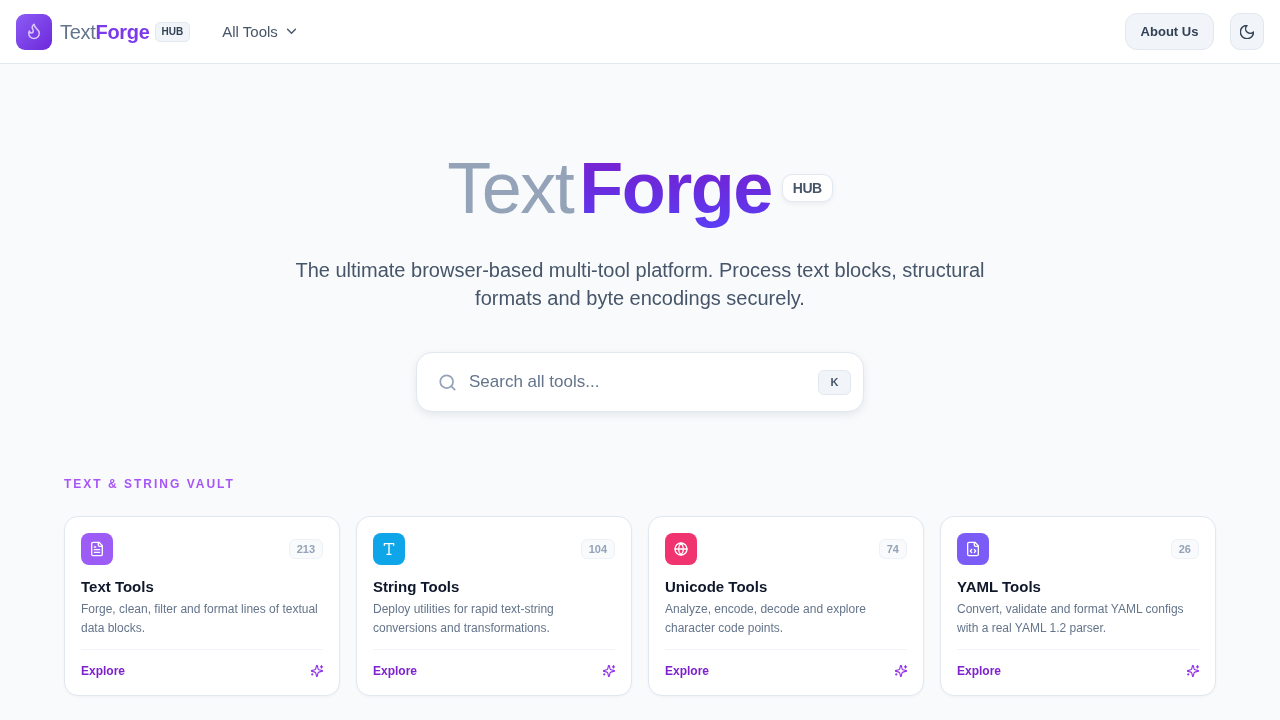 This screenshot has width=1280, height=720. What do you see at coordinates (291, 31) in the screenshot?
I see `chevron-down-icon` at bounding box center [291, 31].